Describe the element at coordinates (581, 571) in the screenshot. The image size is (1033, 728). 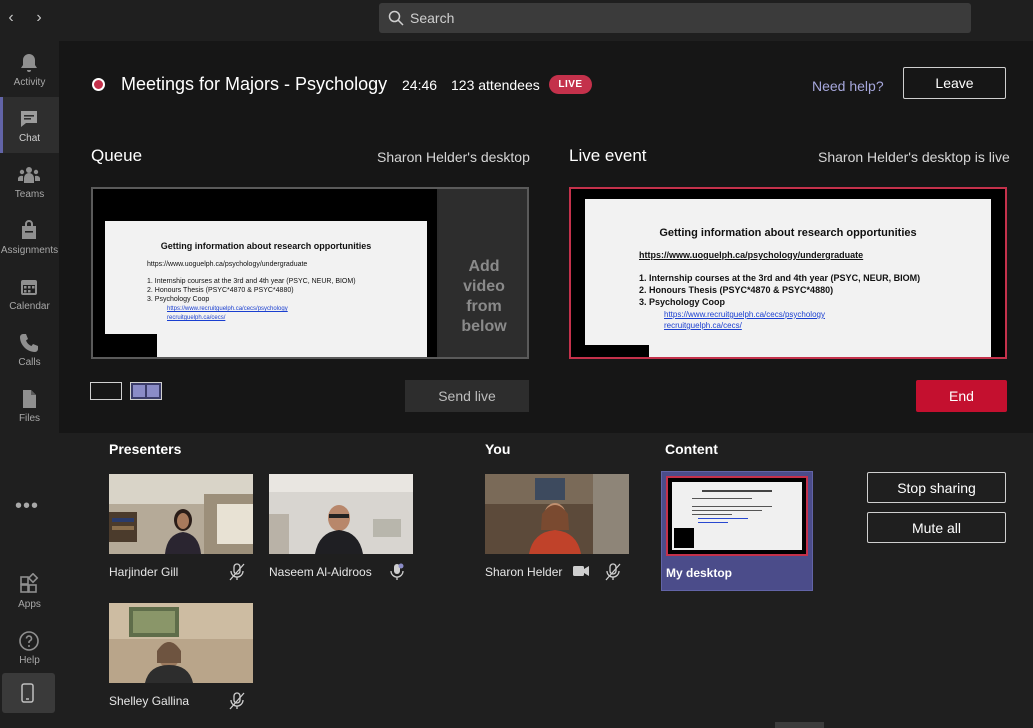
I see `camera-icon` at that location.